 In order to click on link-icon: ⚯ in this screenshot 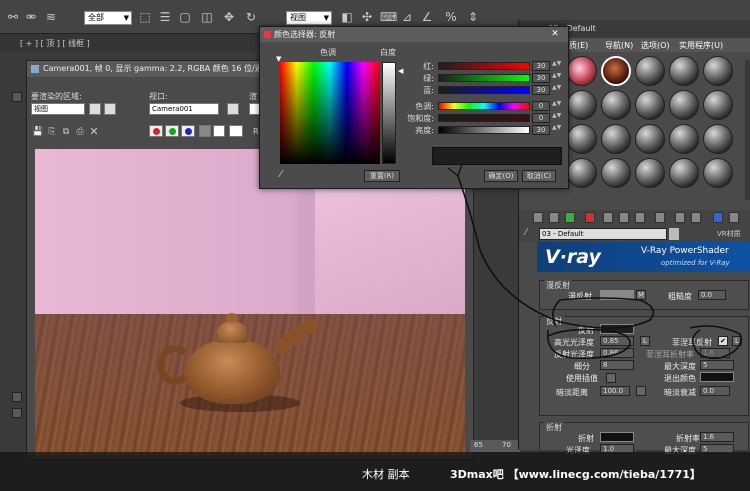, I will do `click(13, 17)`.